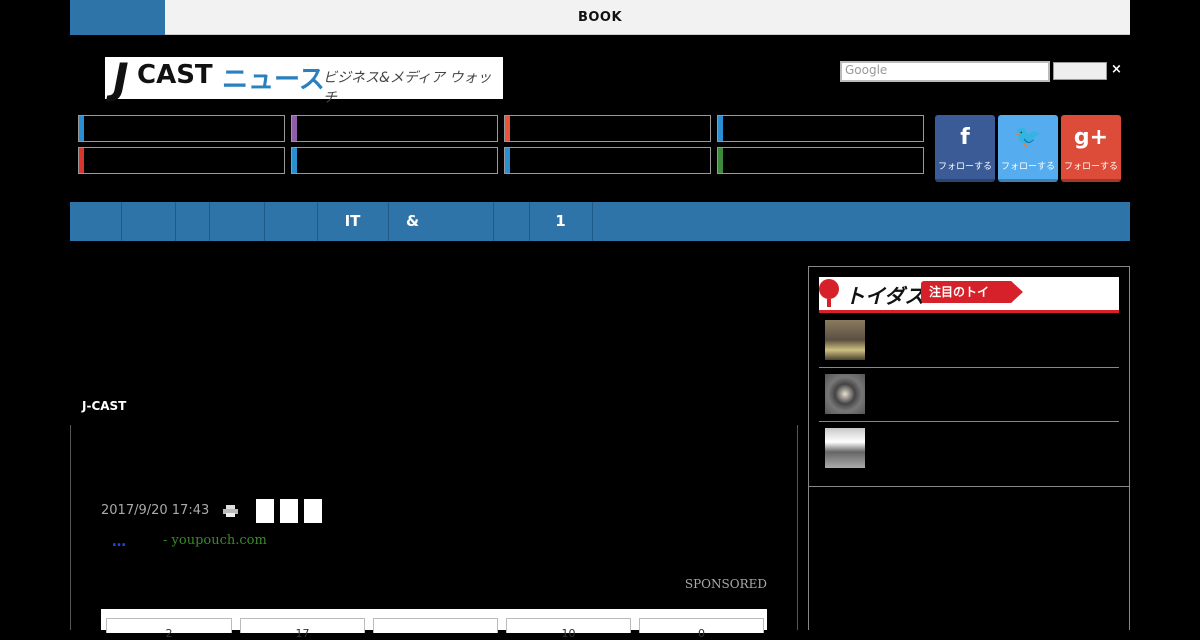  I want to click on top-bar: BOOK, so click(600, 17).